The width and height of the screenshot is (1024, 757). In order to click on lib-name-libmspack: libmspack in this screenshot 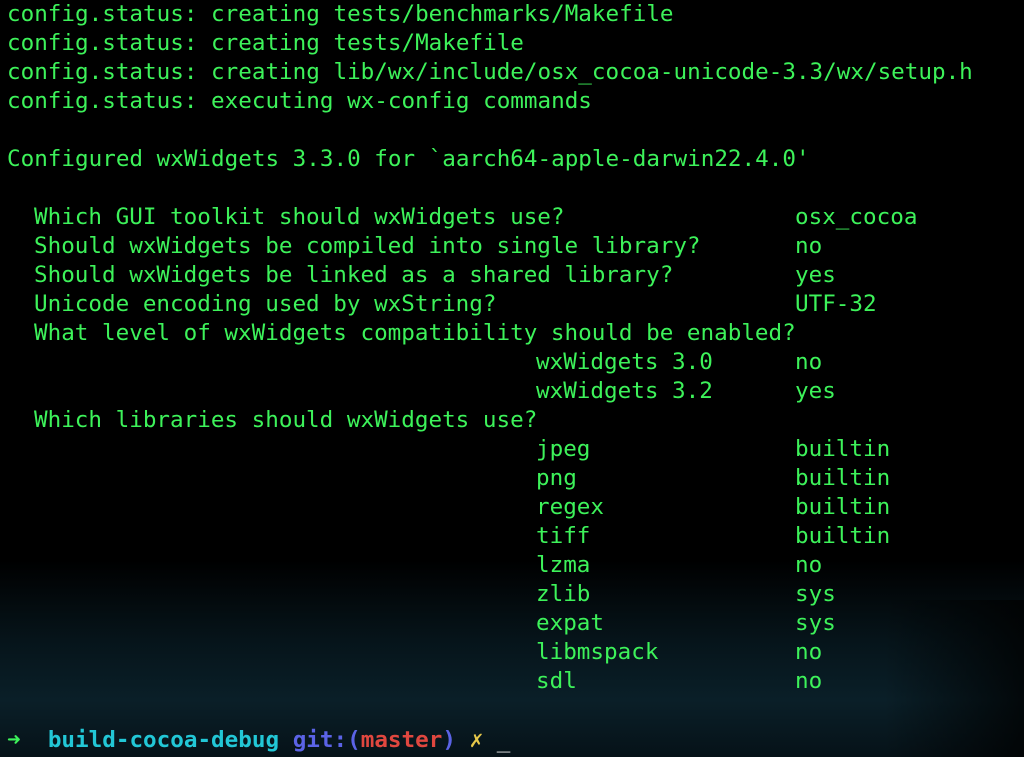, I will do `click(597, 652)`.